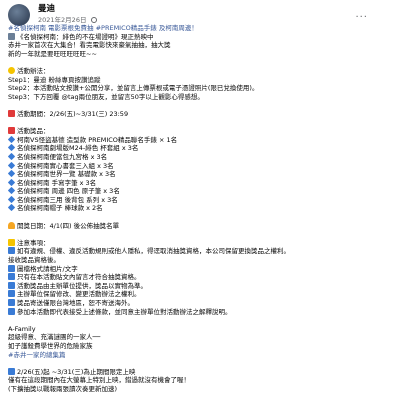  What do you see at coordinates (67, 199) in the screenshot?
I see `post-line-text: 名偵探柯南三用 後背包 系列 x 3名` at bounding box center [67, 199].